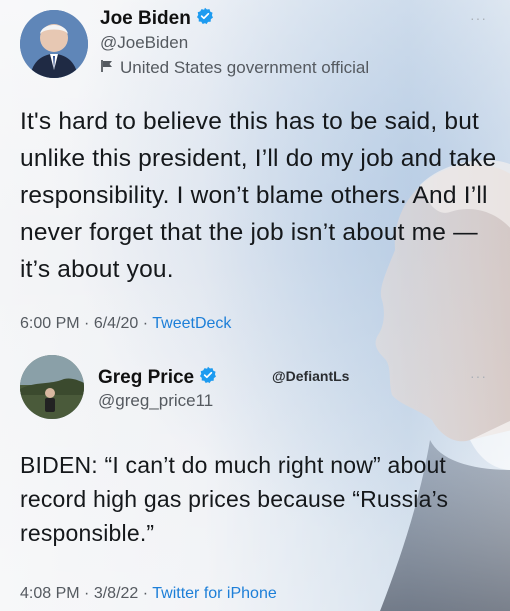  Describe the element at coordinates (107, 68) in the screenshot. I see `flag-icon` at that location.